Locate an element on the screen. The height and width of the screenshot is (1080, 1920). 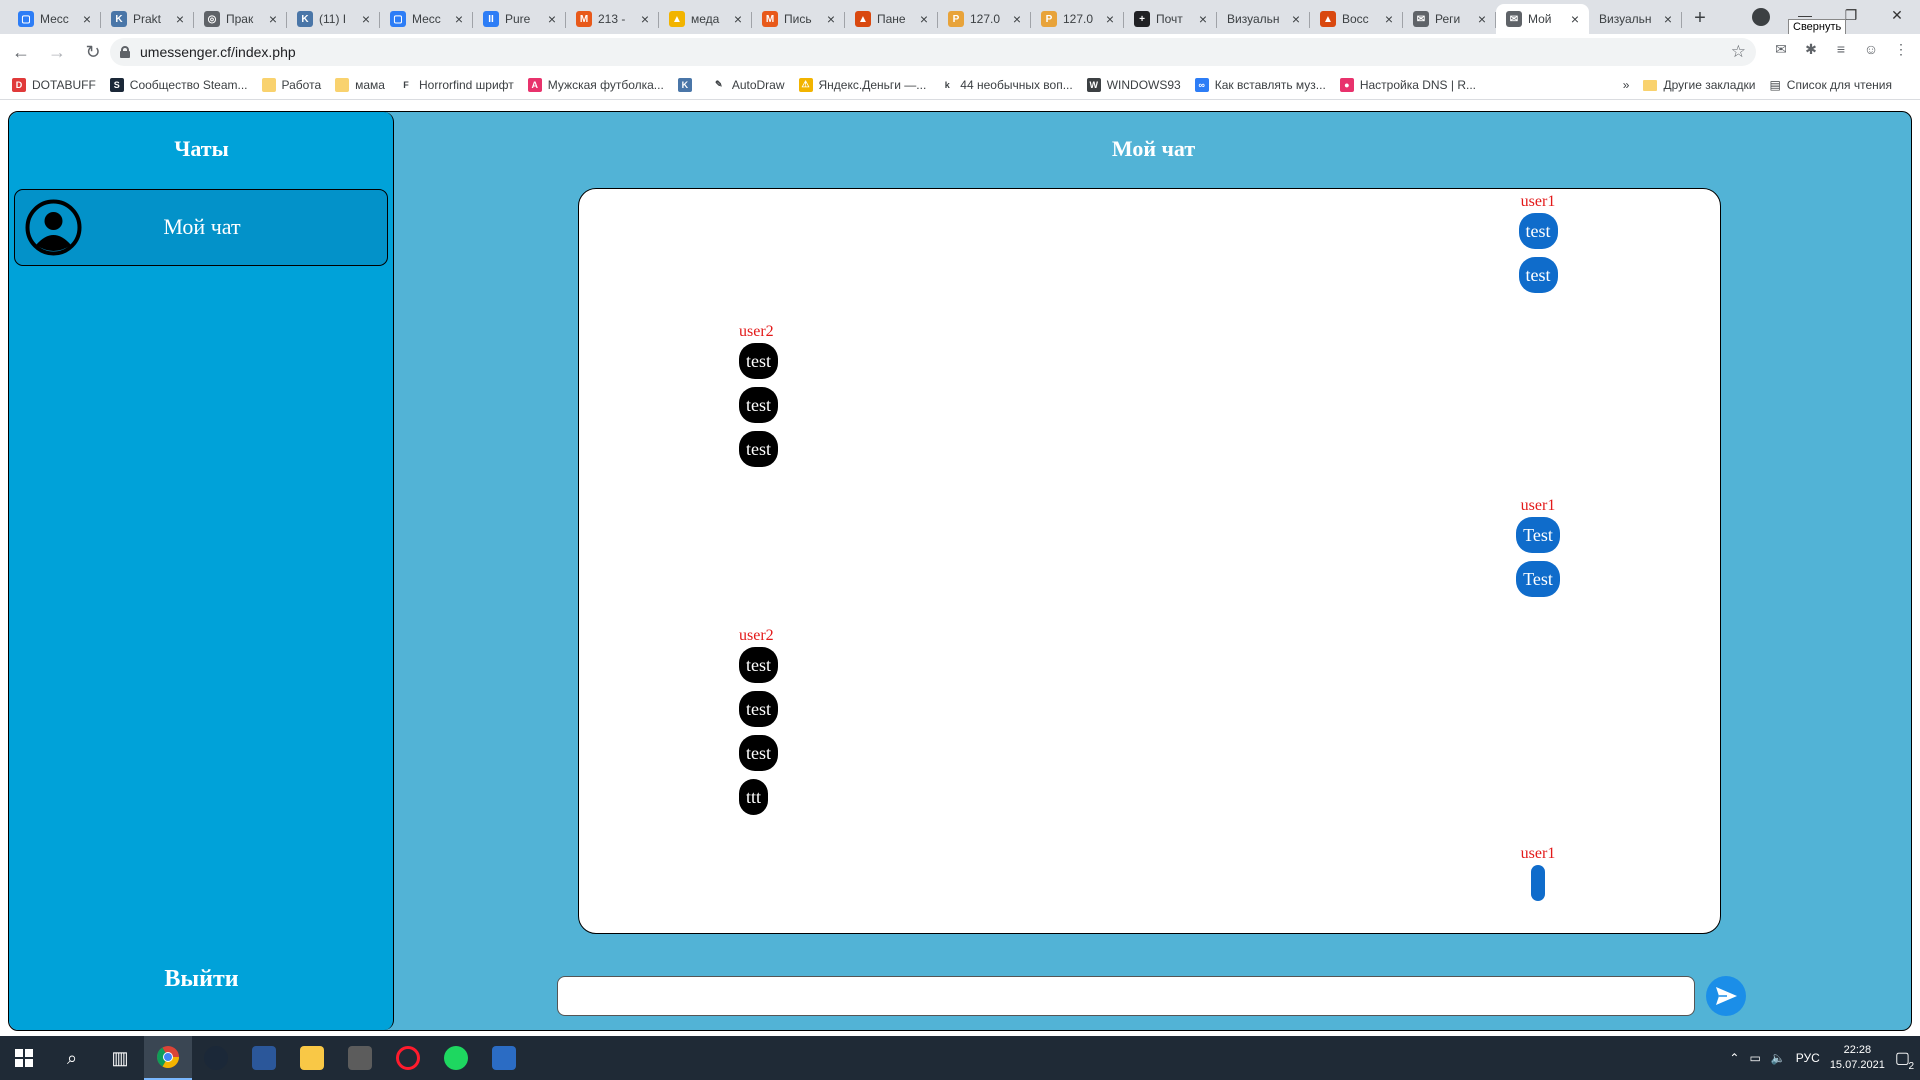
extensions-puzzle-icon: ✱ is located at coordinates (1811, 49).